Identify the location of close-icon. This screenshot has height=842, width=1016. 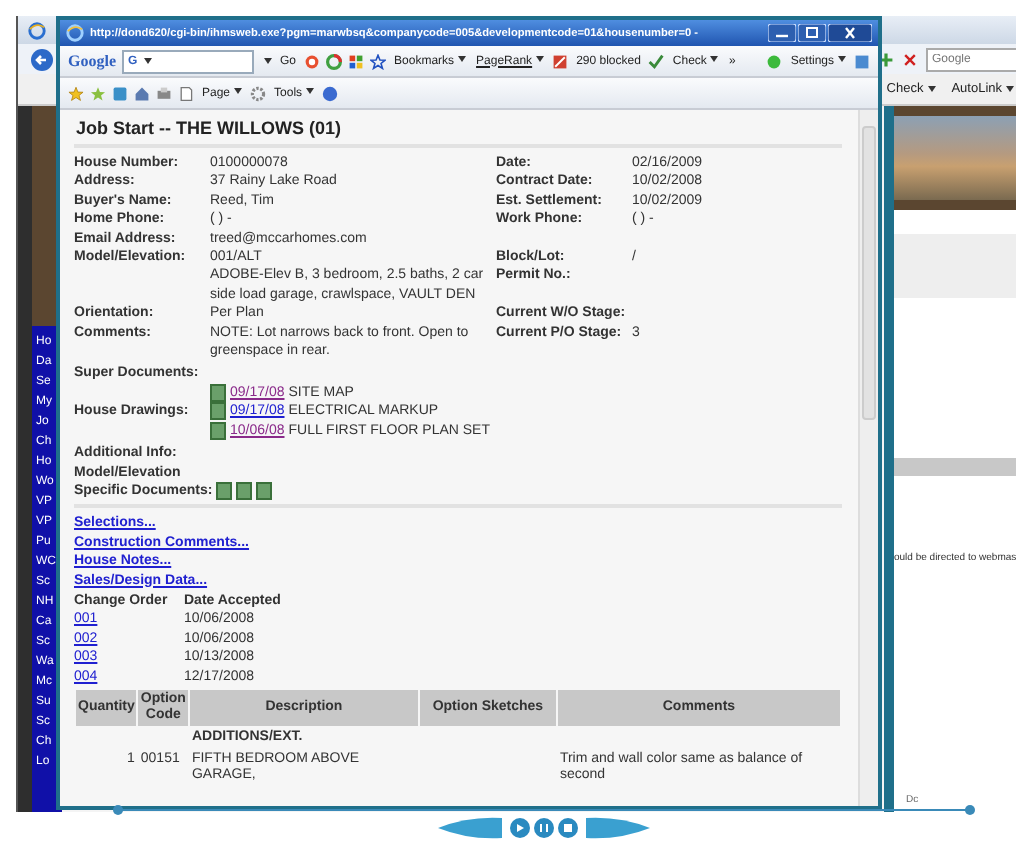
(910, 59).